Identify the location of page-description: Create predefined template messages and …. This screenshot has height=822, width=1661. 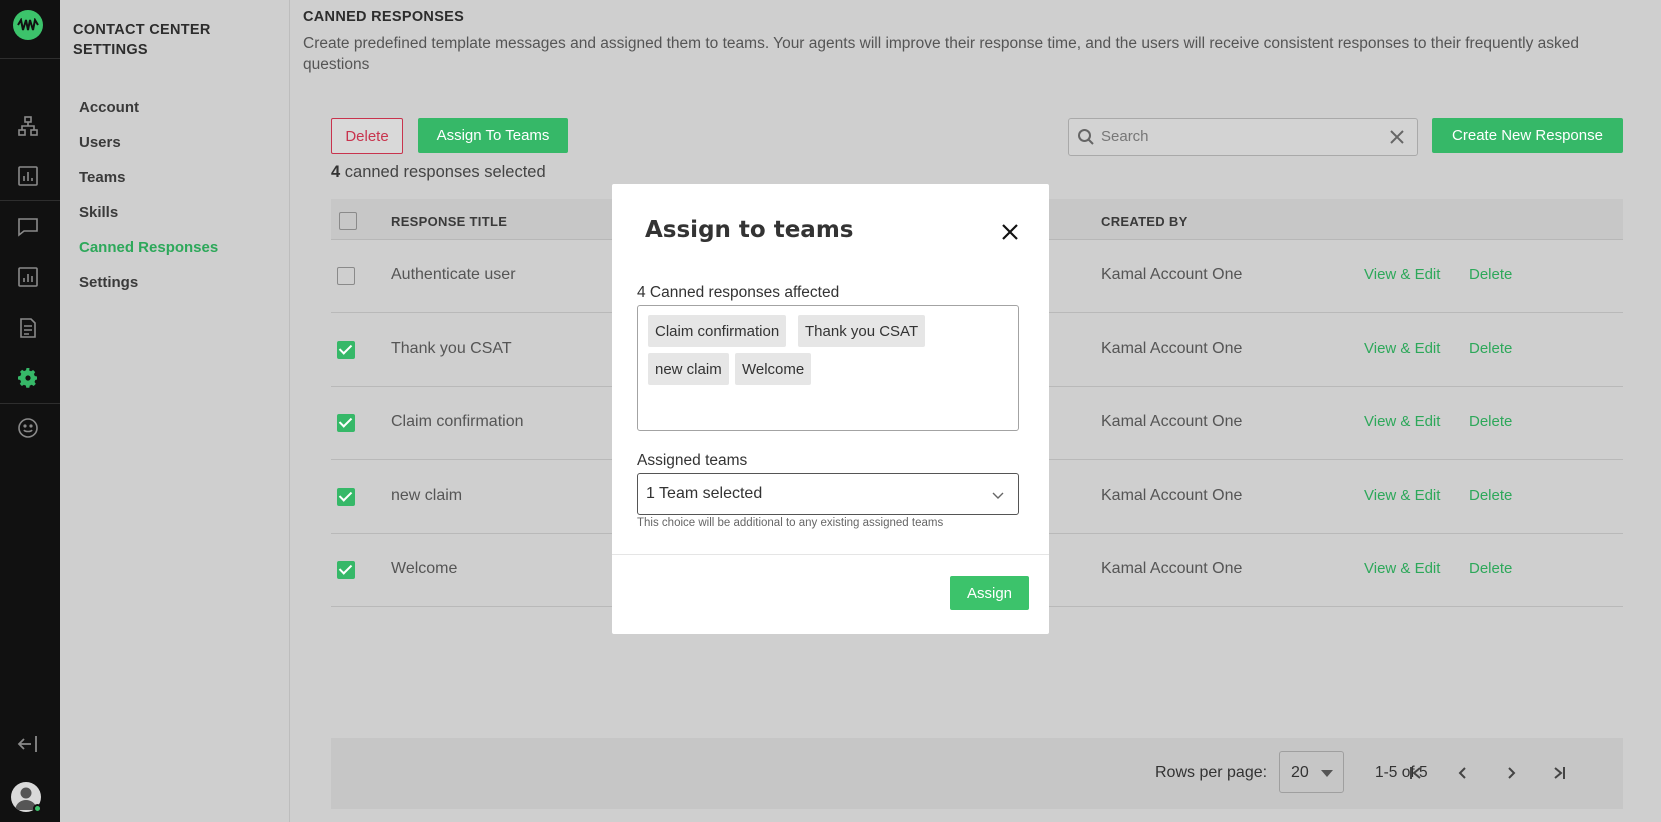
(941, 54).